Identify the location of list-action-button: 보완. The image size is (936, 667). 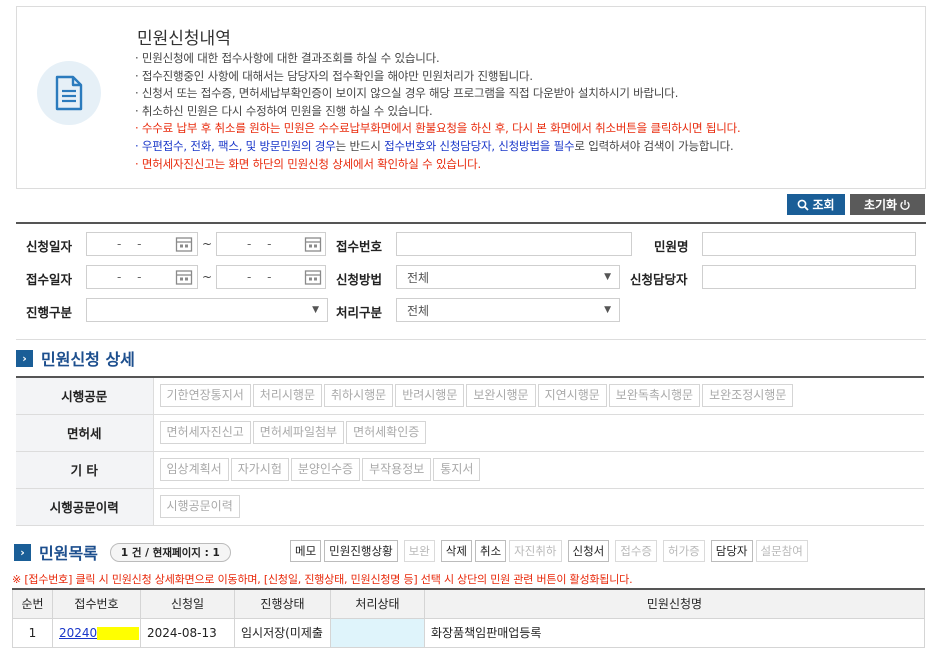
(419, 551).